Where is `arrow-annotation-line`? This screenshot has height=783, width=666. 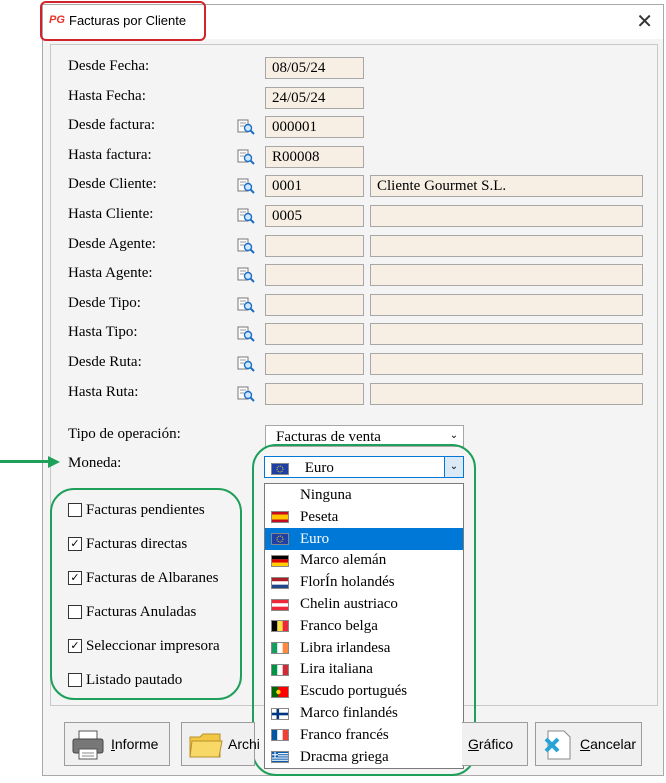
arrow-annotation-line is located at coordinates (25, 461).